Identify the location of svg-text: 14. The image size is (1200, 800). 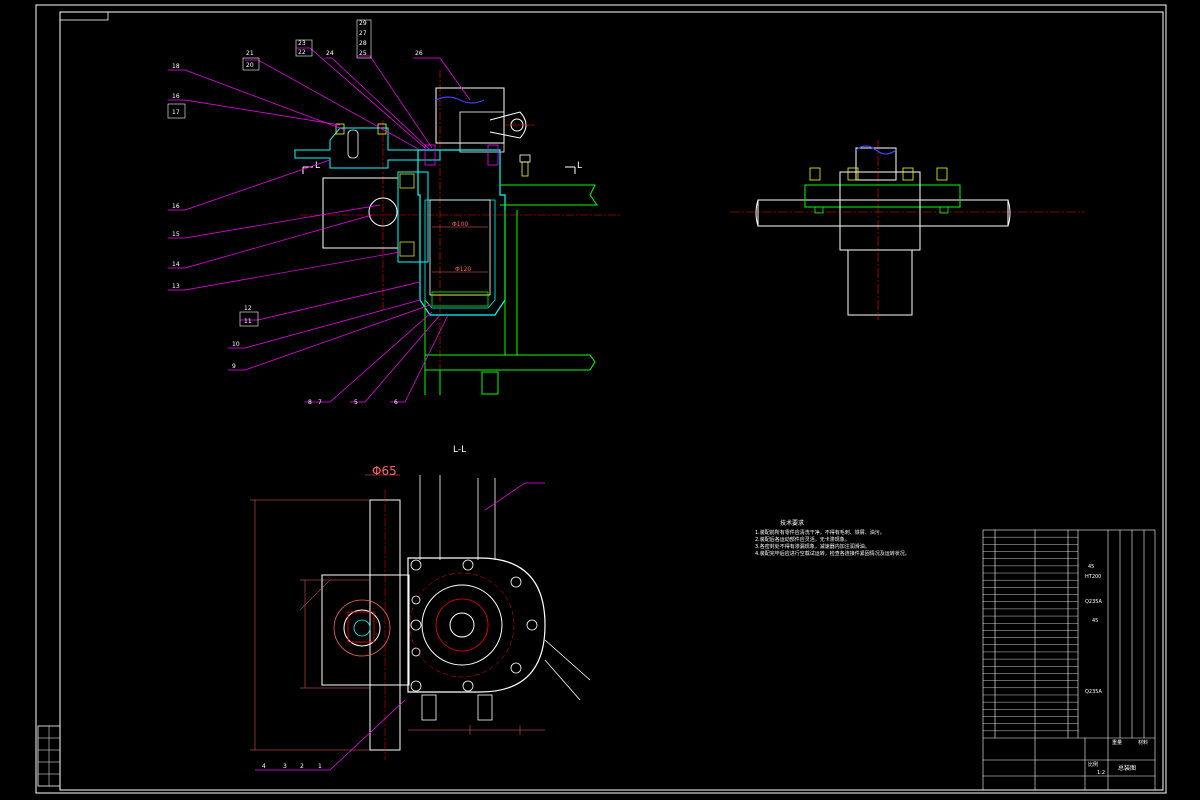
(176, 264).